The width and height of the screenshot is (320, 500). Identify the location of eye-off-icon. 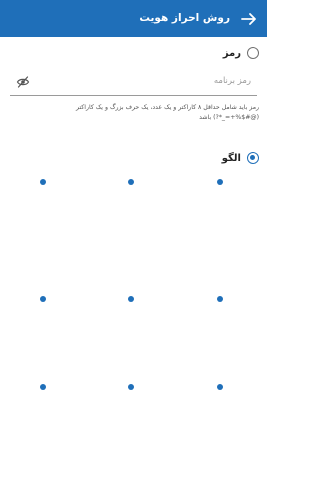
(23, 81).